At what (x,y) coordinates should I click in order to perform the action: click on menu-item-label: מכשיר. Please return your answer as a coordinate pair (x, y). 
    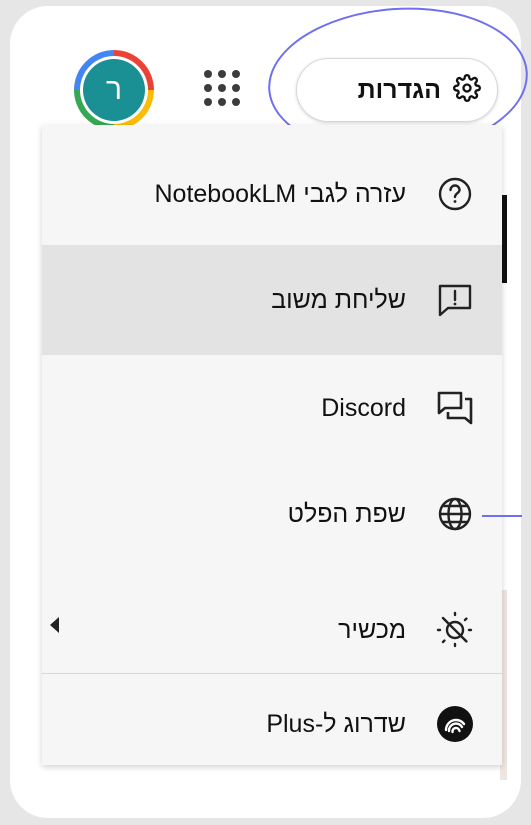
    Looking at the image, I should click on (372, 629).